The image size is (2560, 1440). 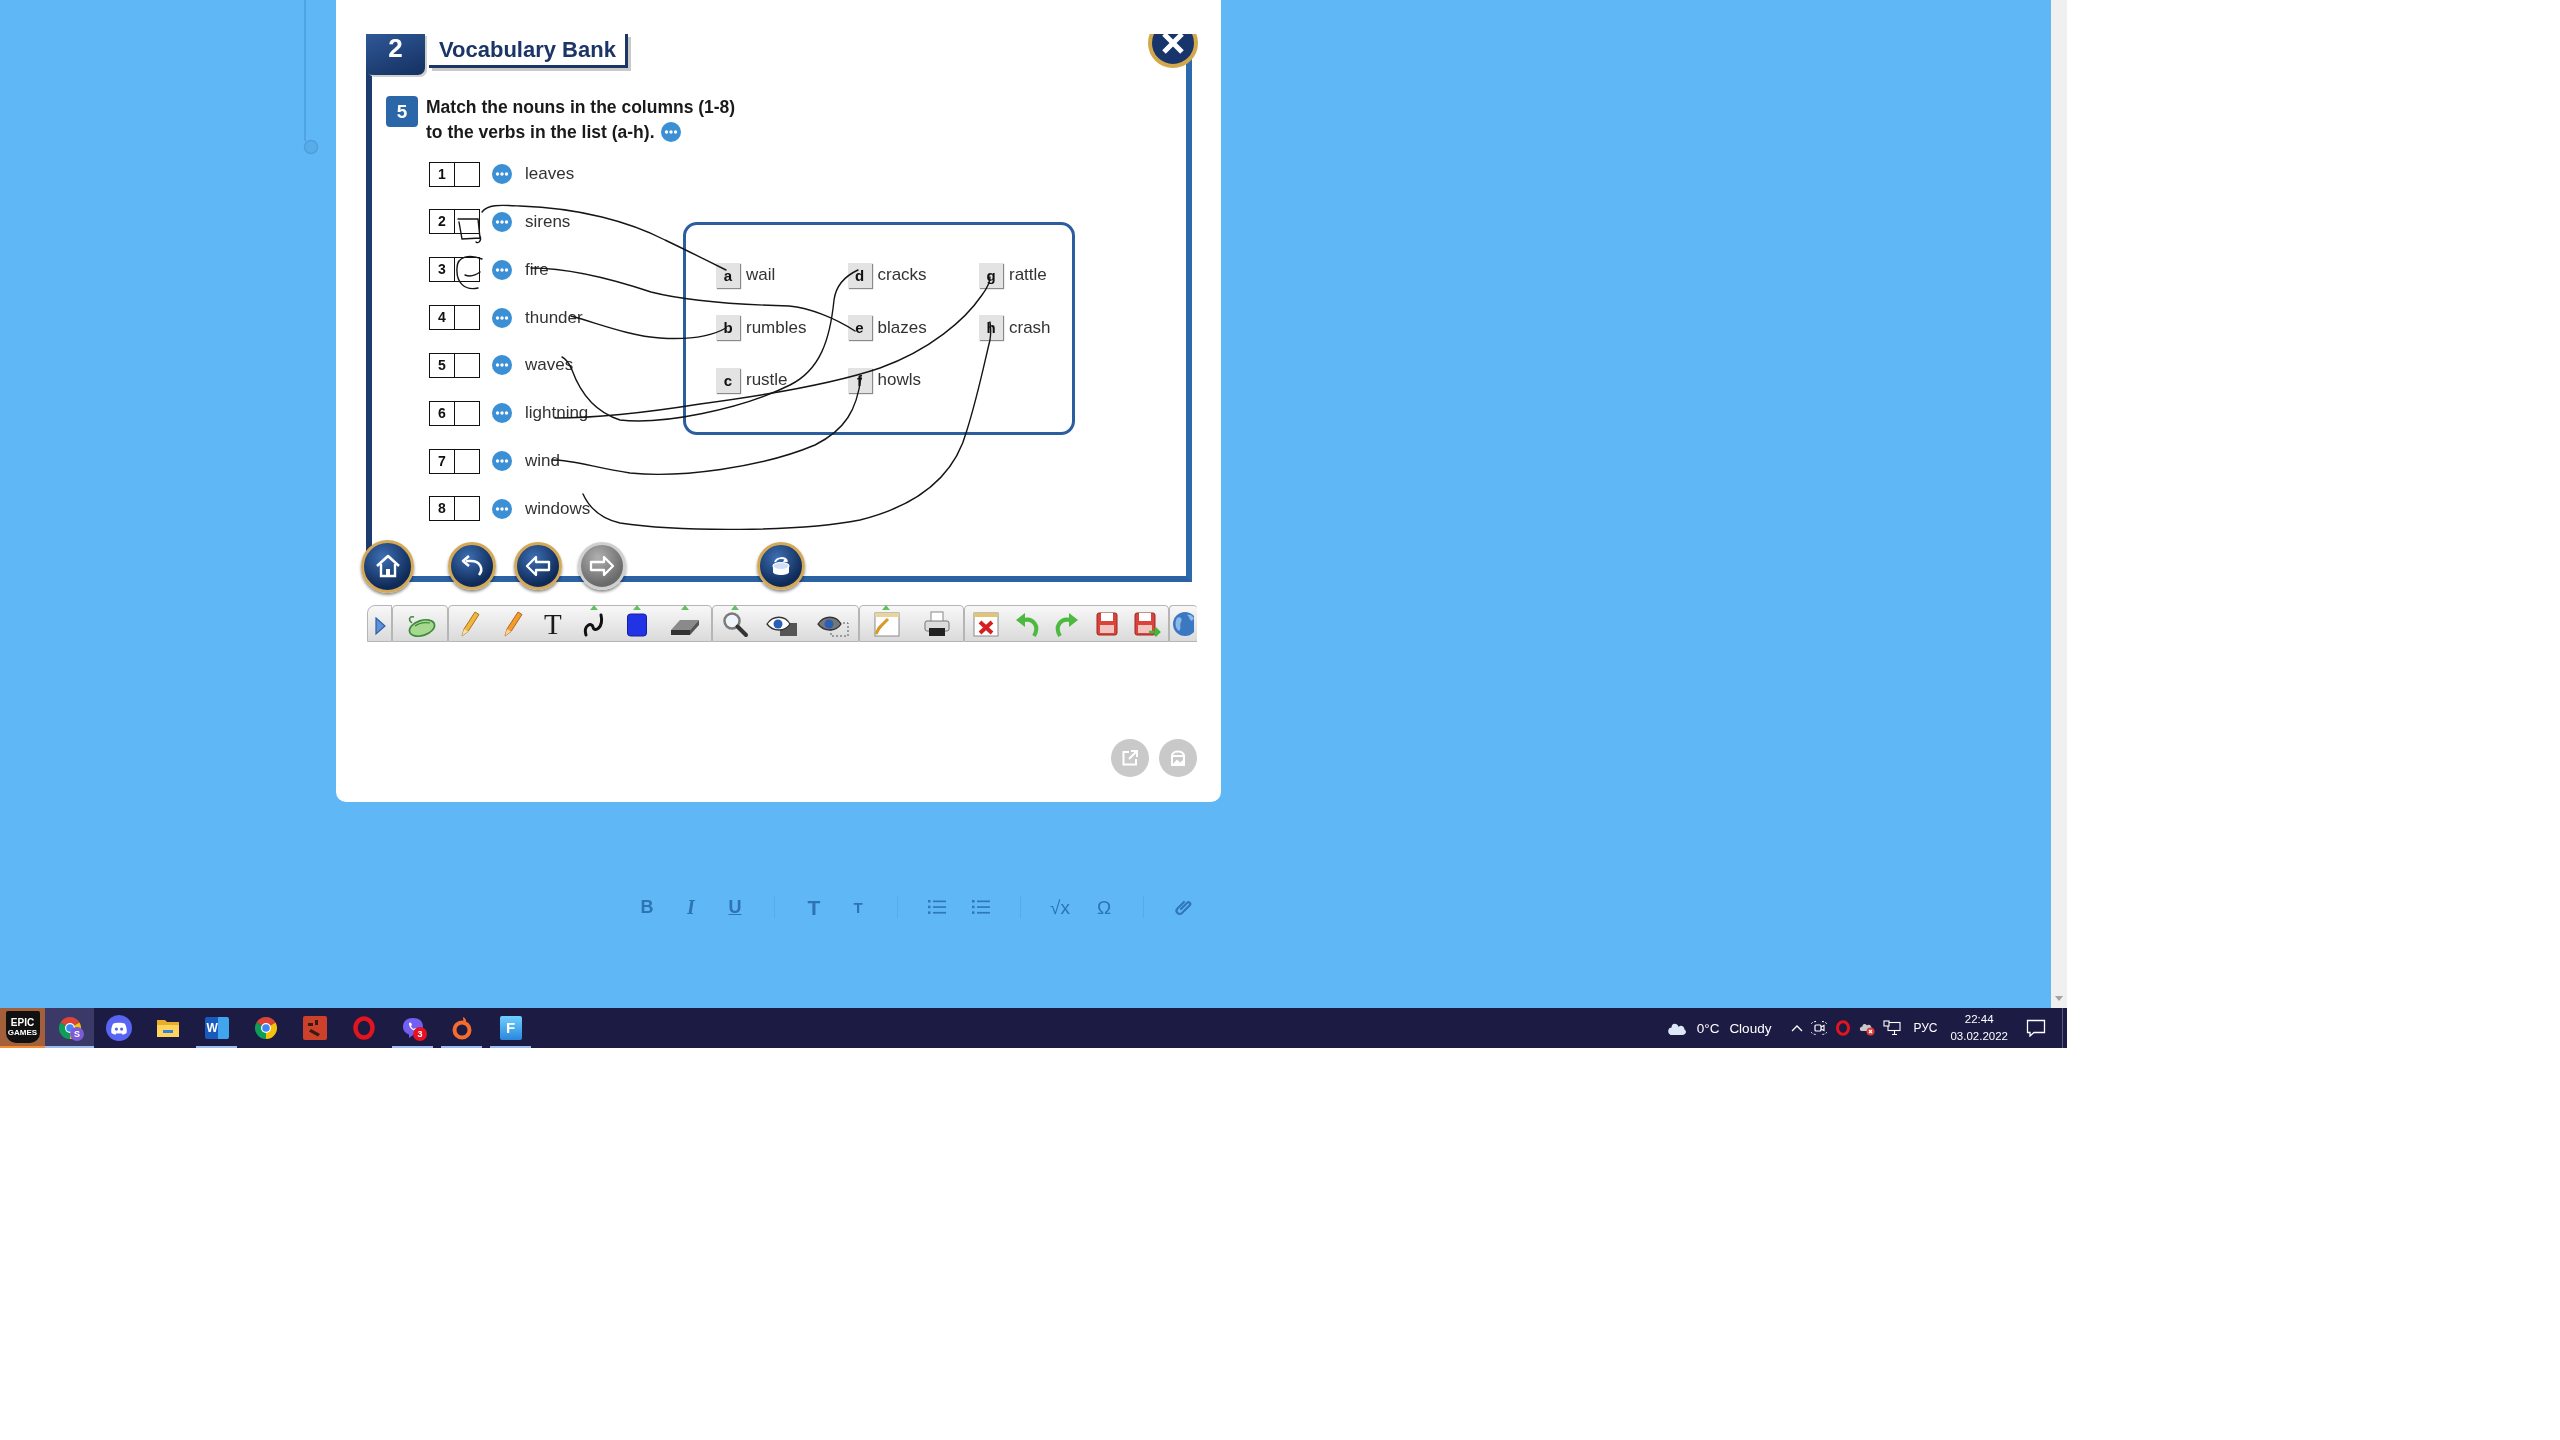 What do you see at coordinates (1979, 1036) in the screenshot?
I see `clock-date: 03.02.2022` at bounding box center [1979, 1036].